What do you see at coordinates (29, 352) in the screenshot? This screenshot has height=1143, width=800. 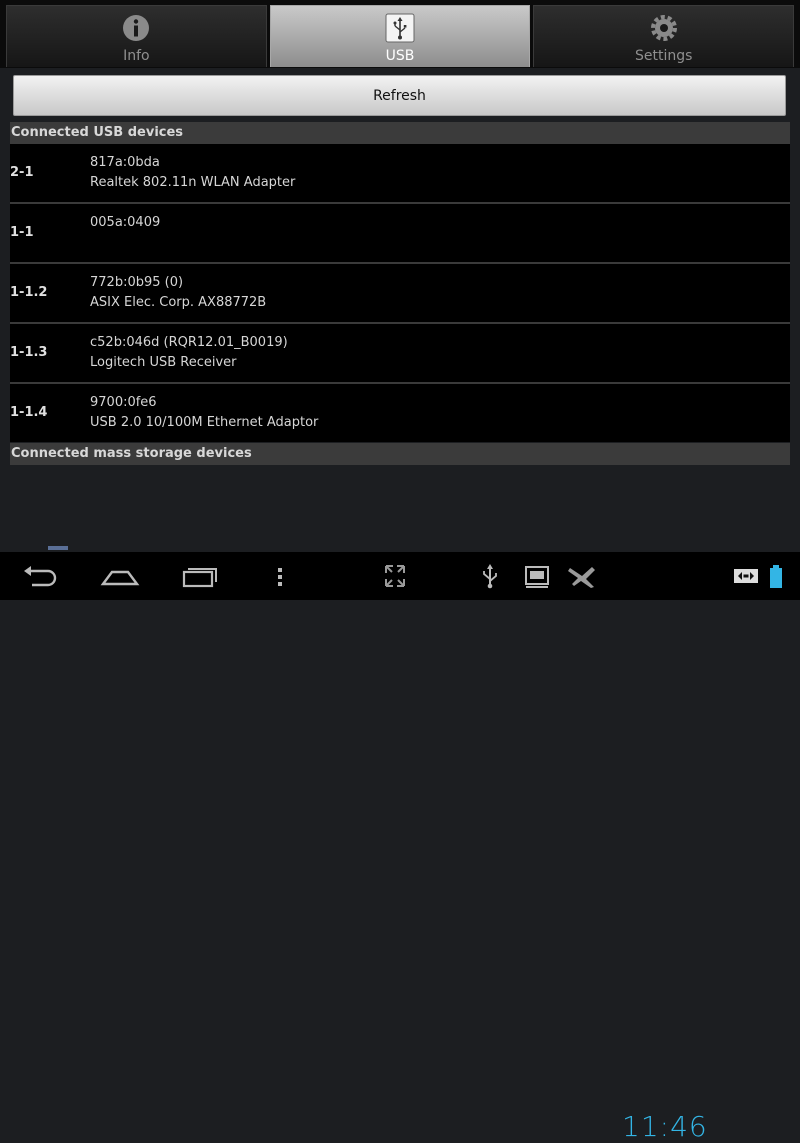 I see `device-port: 1-1.3` at bounding box center [29, 352].